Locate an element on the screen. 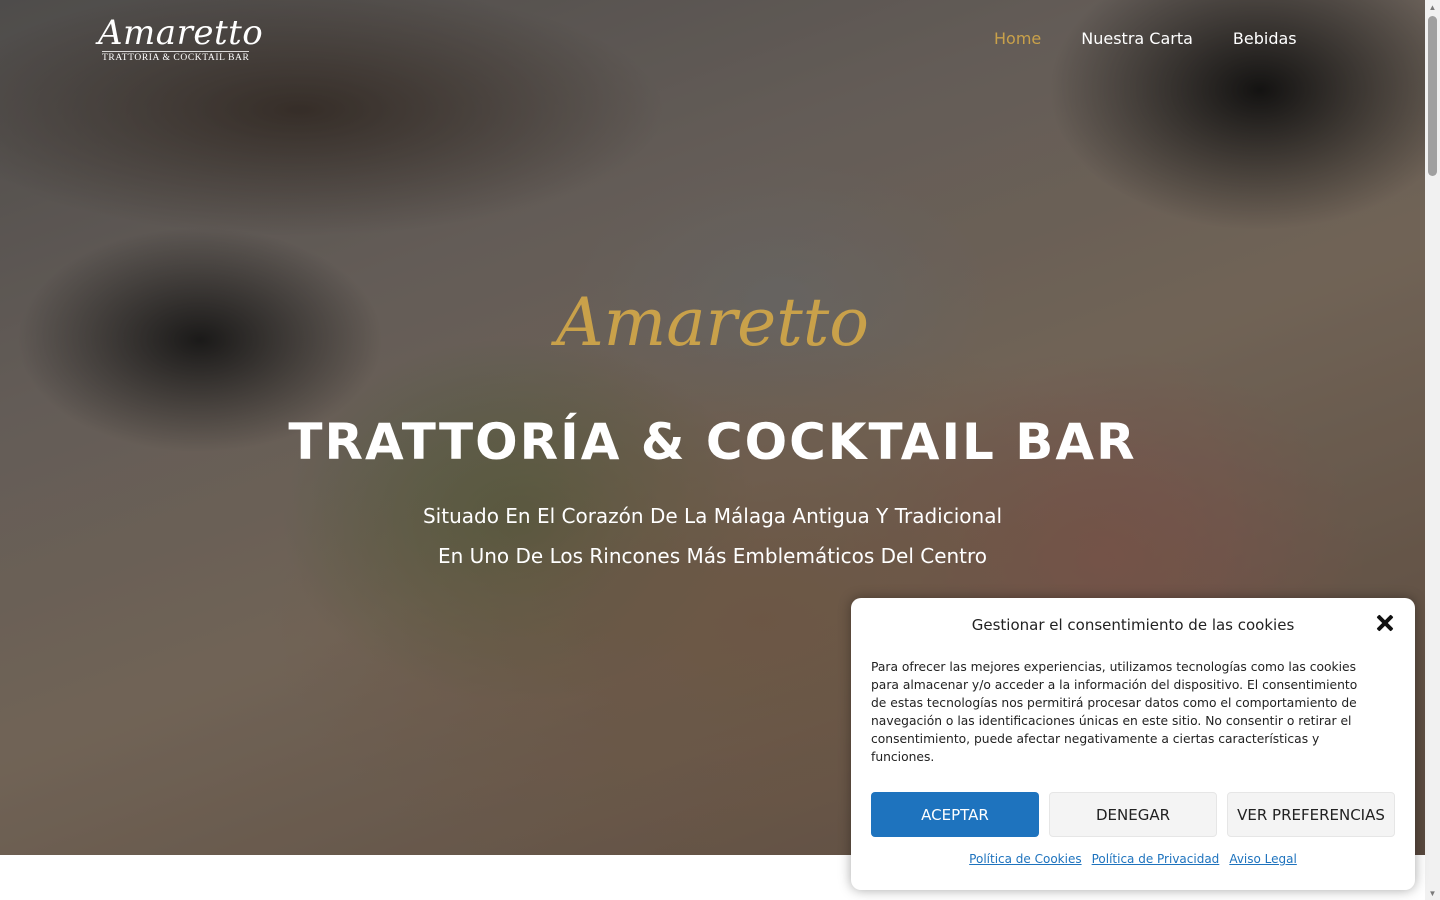  accept-button: ACEPTAR is located at coordinates (955, 814).